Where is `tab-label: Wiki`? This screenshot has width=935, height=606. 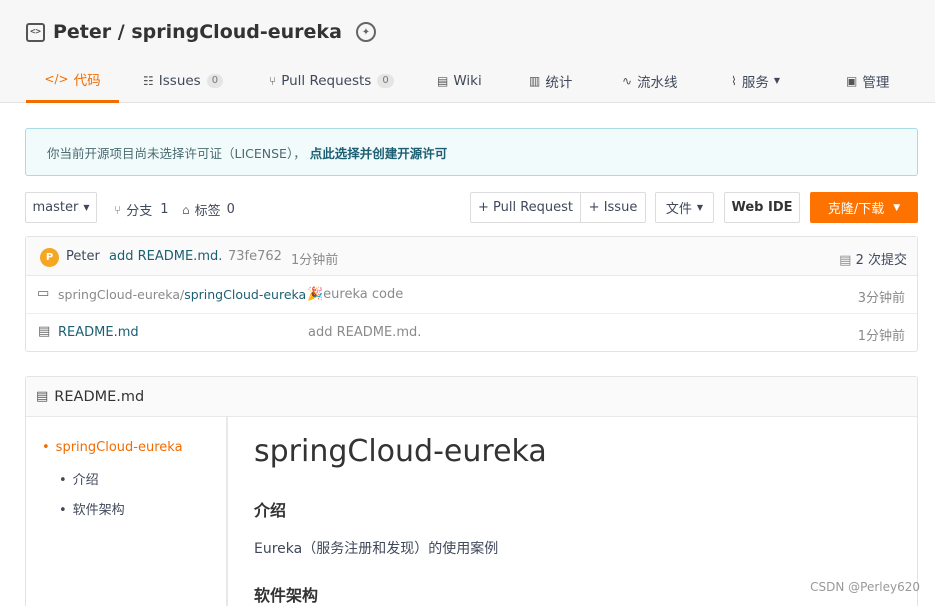
tab-label: Wiki is located at coordinates (467, 80).